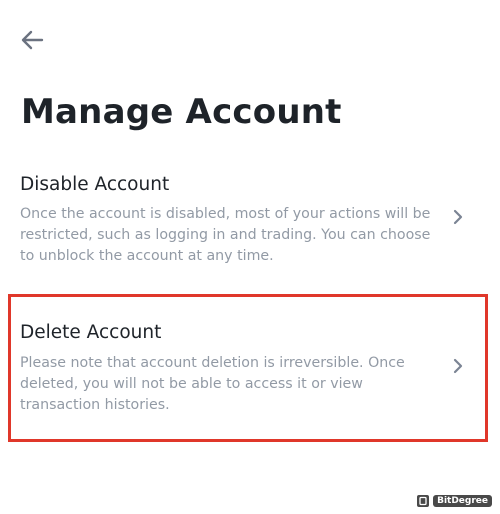  I want to click on back-button, so click(32, 40).